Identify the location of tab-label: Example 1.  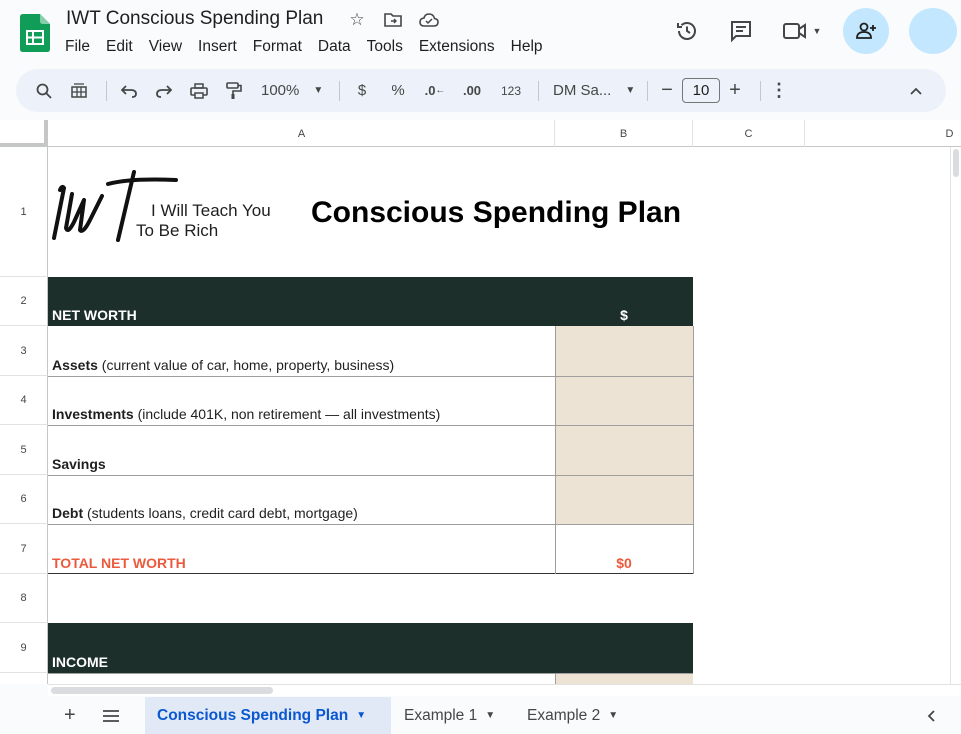
(441, 715).